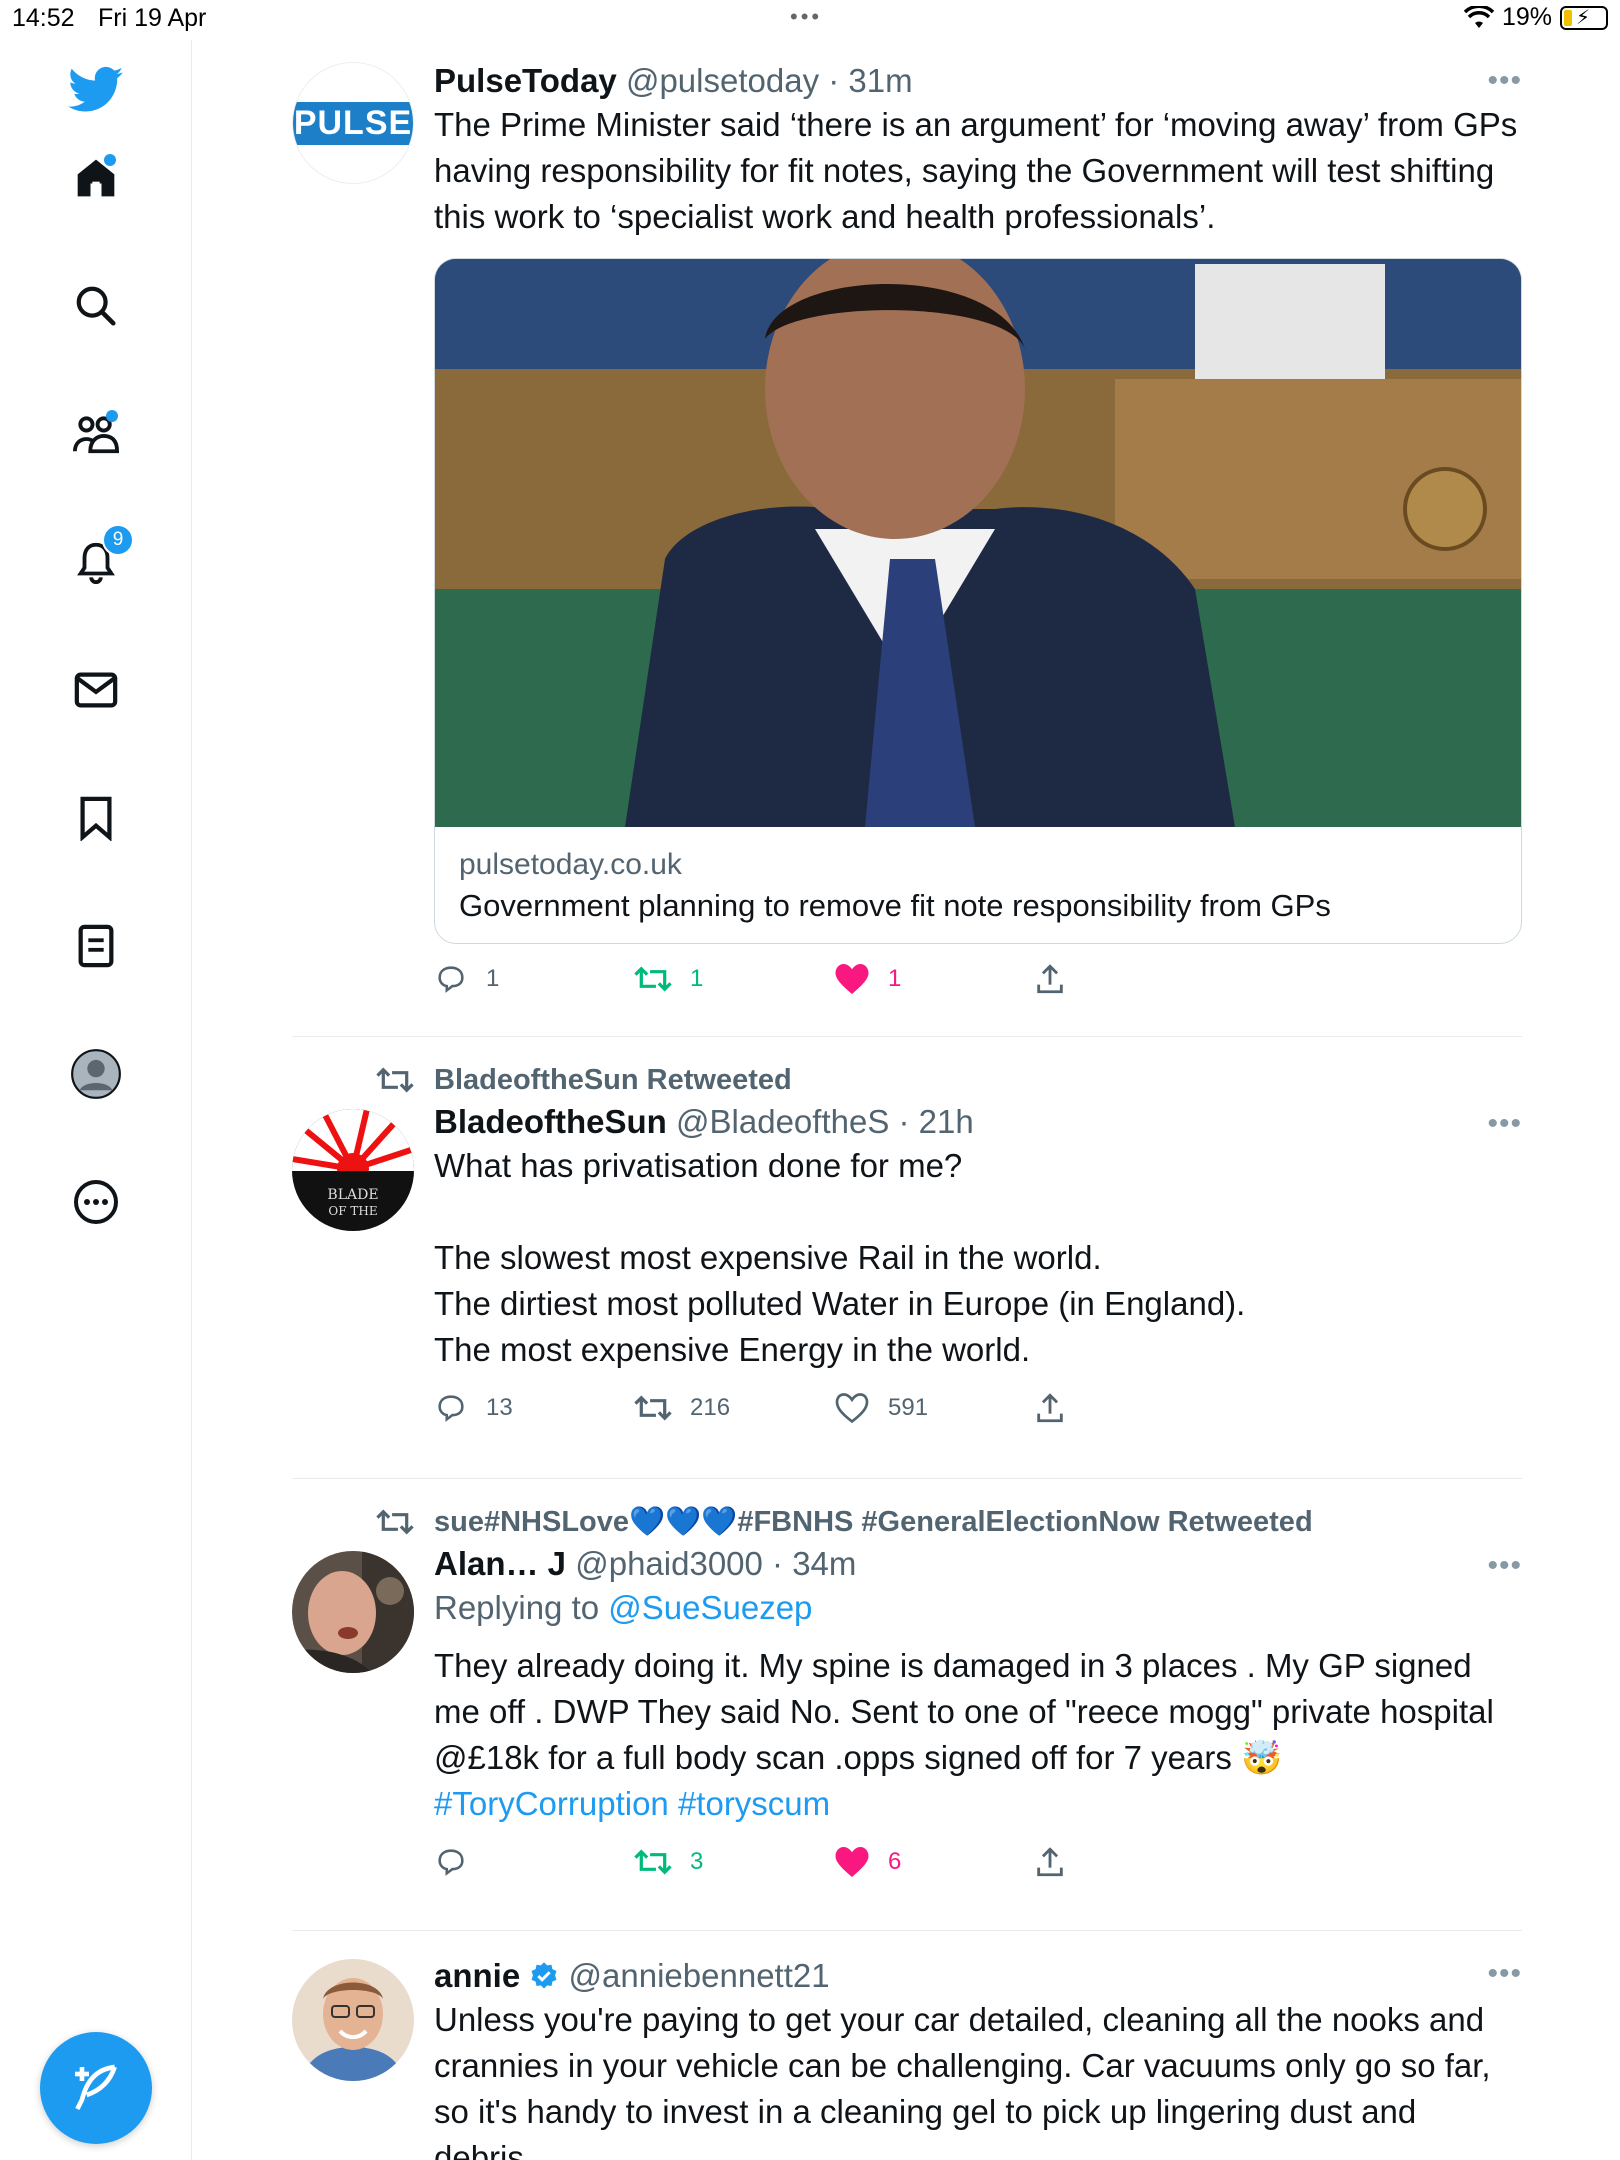 The image size is (1620, 2160). What do you see at coordinates (946, 1121) in the screenshot?
I see `tweet-time: 21h` at bounding box center [946, 1121].